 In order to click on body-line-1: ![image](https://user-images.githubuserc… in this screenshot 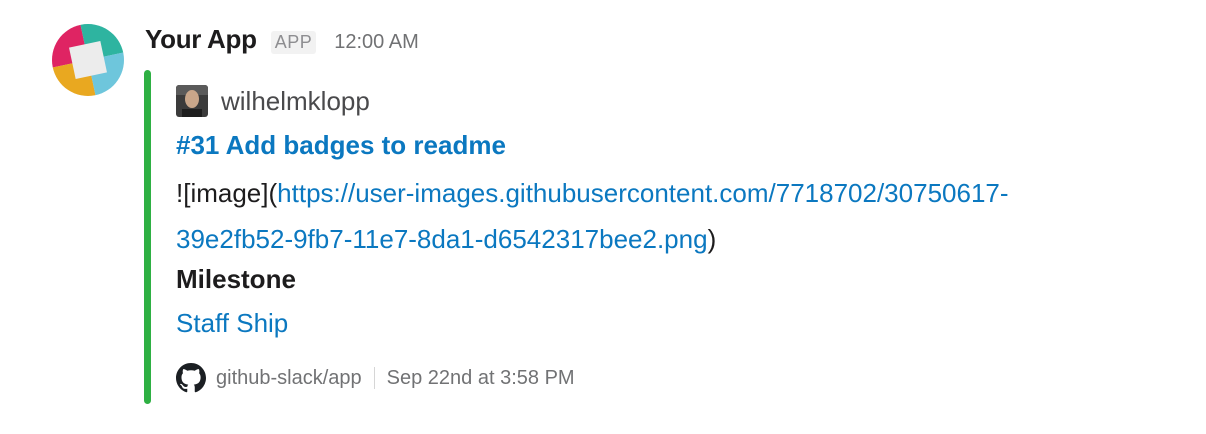, I will do `click(676, 193)`.